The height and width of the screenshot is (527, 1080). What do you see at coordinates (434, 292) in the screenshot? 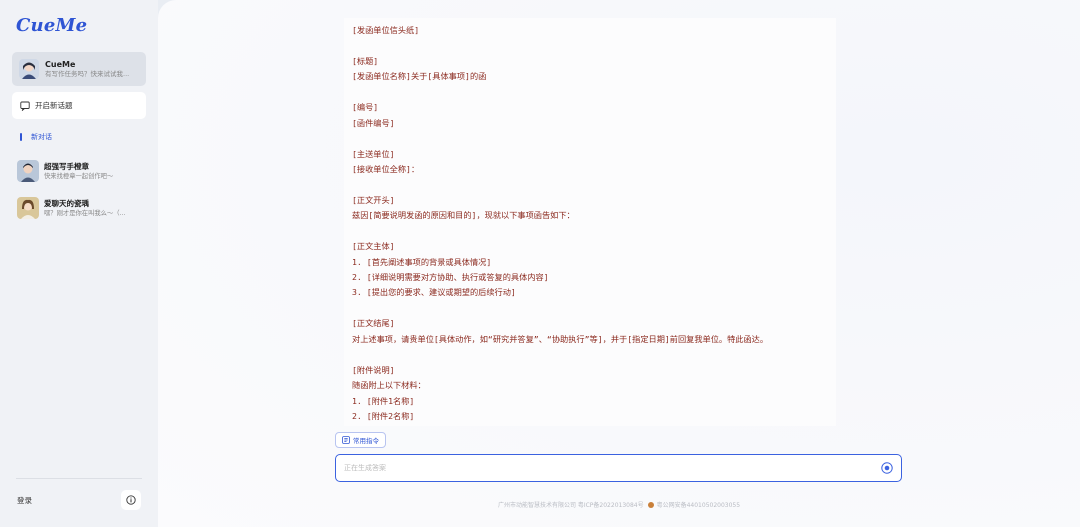
I see `document-line: 3. [提出您的要求、建议或期望的后续行动]` at bounding box center [434, 292].